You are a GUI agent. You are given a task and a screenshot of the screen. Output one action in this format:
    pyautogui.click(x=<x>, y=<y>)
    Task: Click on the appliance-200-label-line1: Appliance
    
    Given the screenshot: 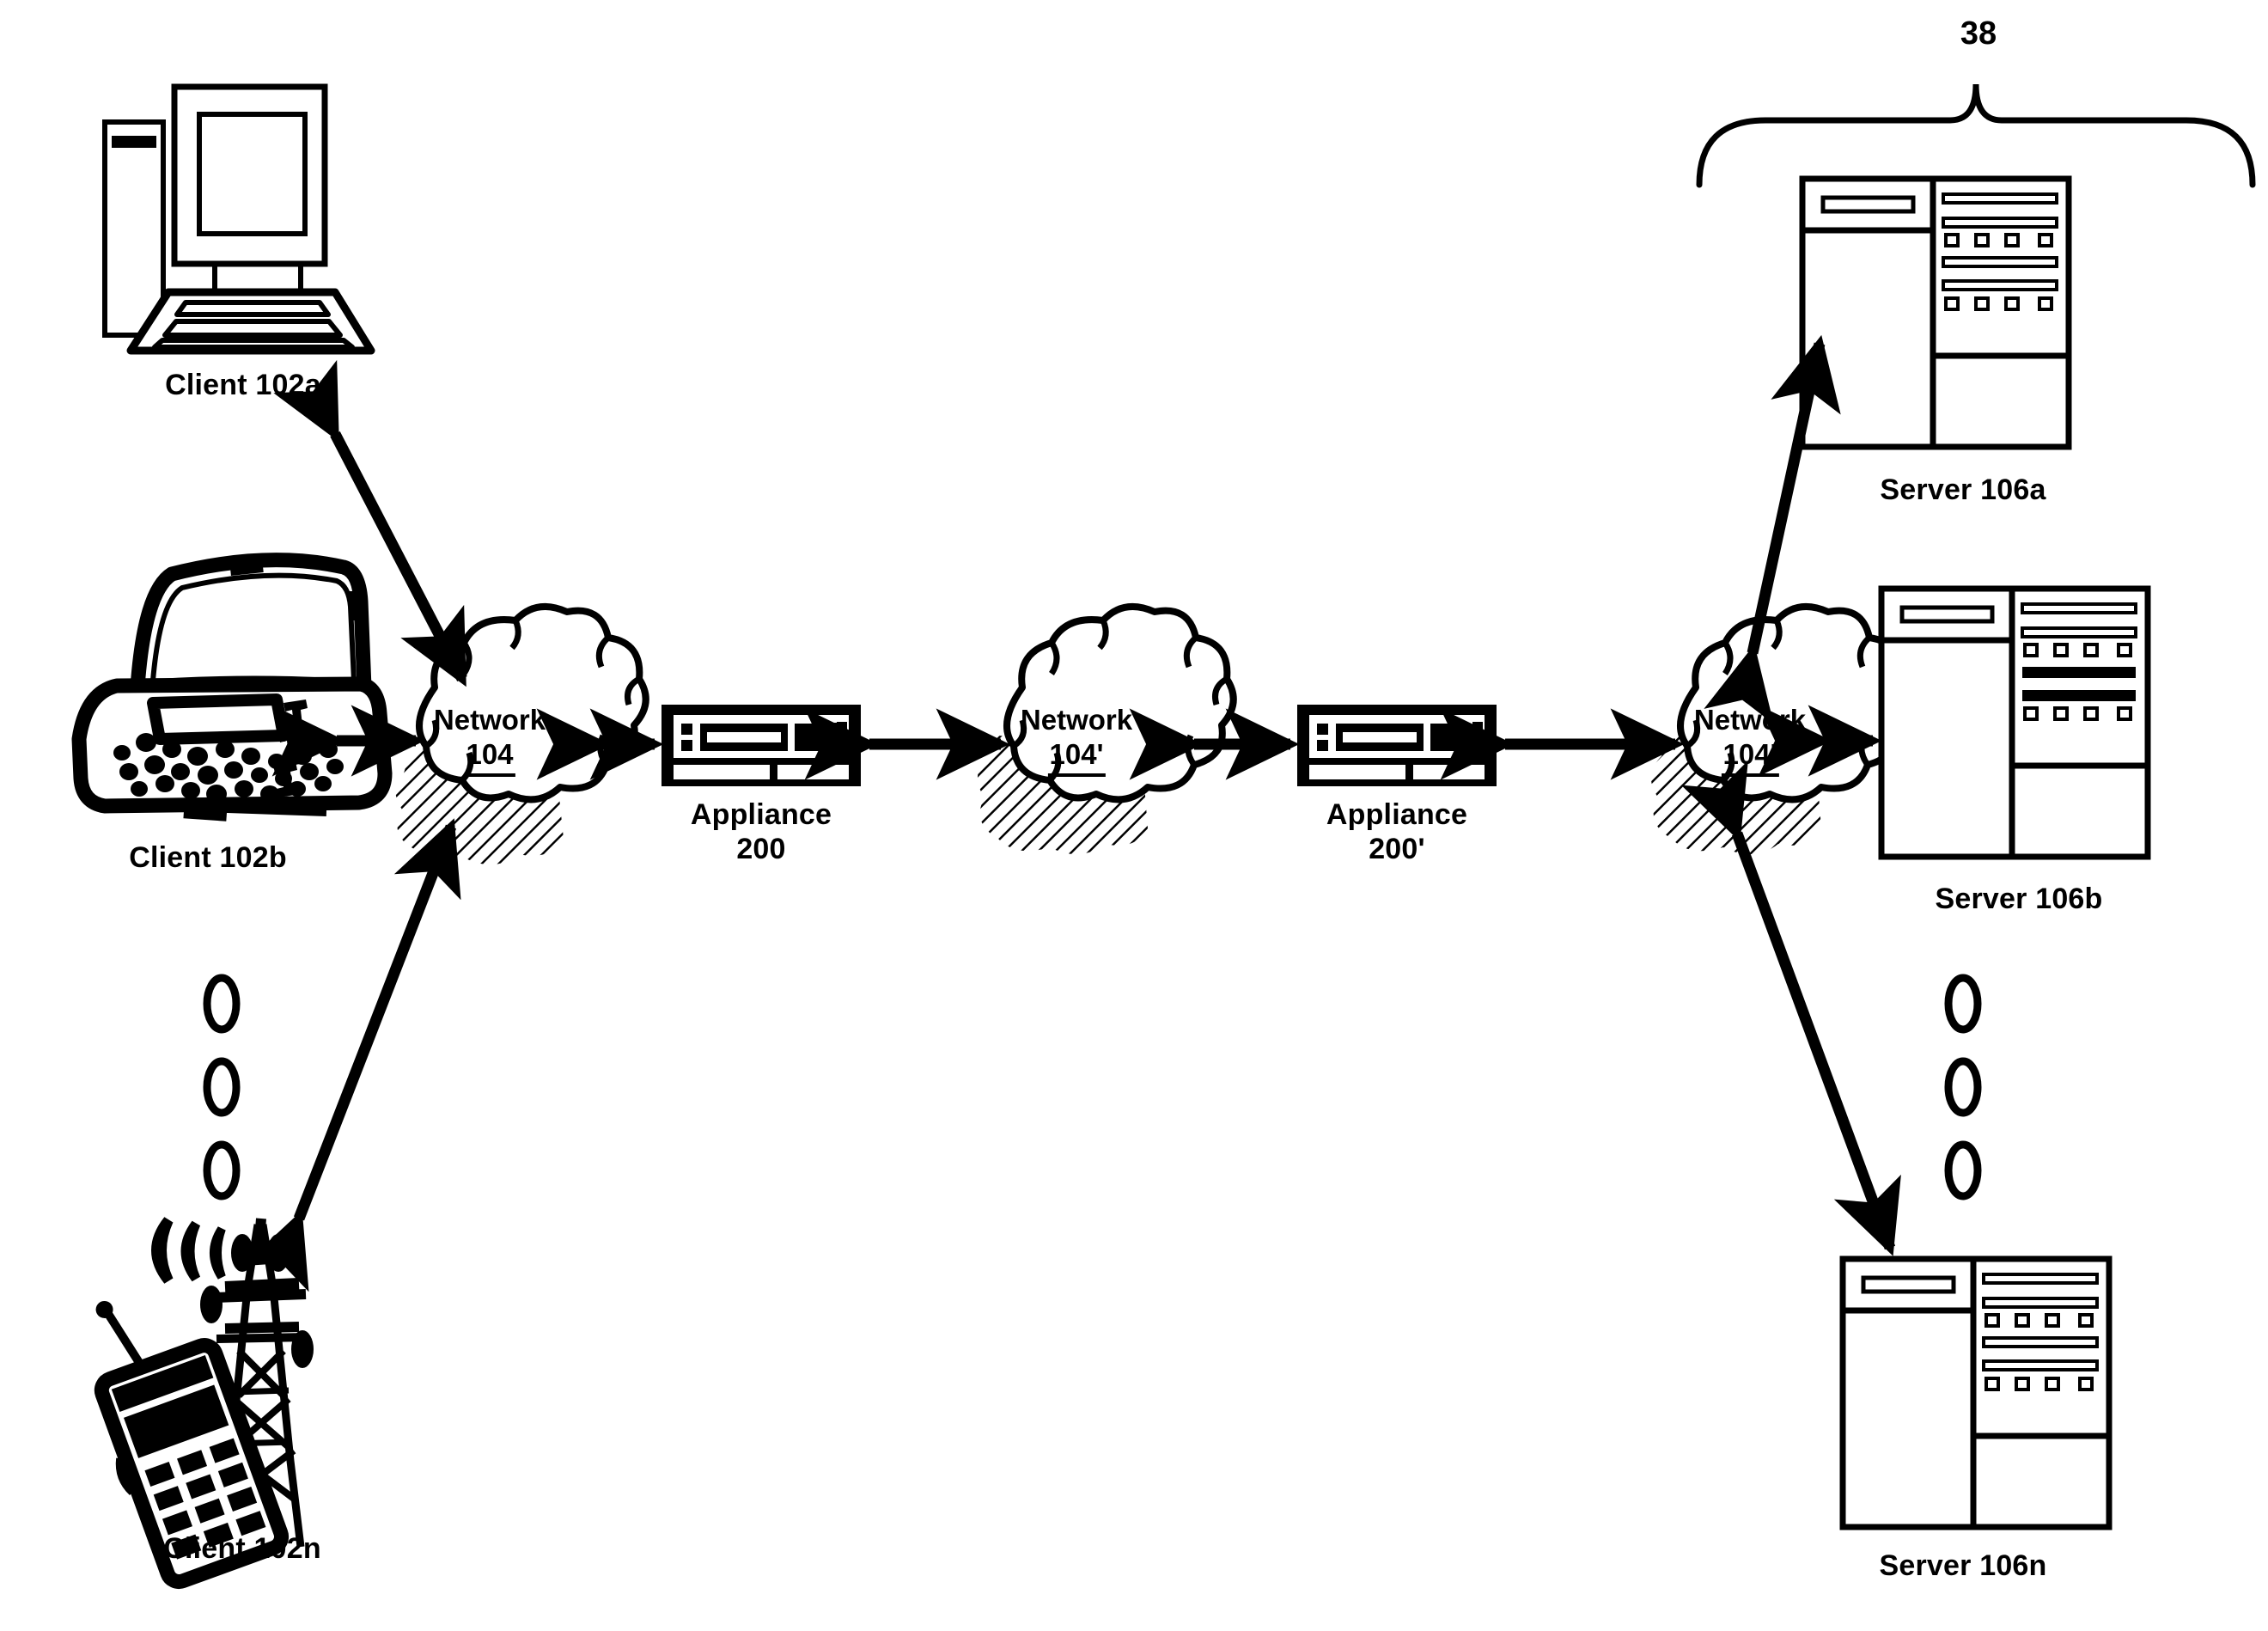 What is the action you would take?
    pyautogui.click(x=761, y=814)
    